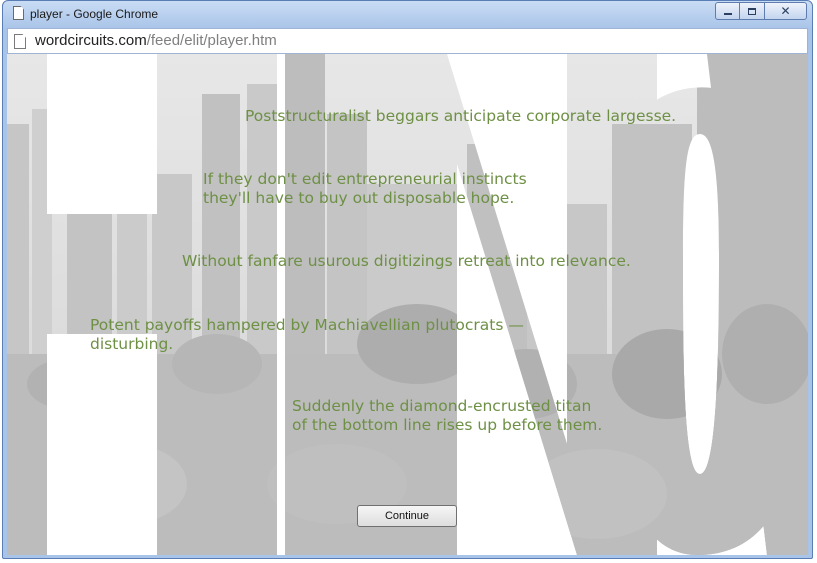 This screenshot has height=563, width=817. Describe the element at coordinates (211, 40) in the screenshot. I see `url-path: /feed/elit/player.htm` at that location.